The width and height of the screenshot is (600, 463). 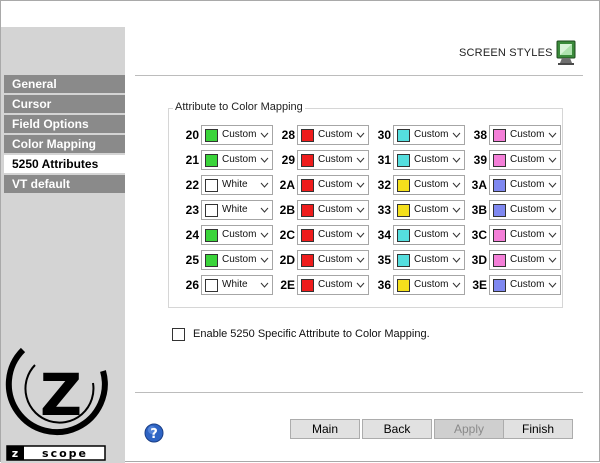 What do you see at coordinates (64, 144) in the screenshot?
I see `sidebar-item-color-mapping: Color Mapping` at bounding box center [64, 144].